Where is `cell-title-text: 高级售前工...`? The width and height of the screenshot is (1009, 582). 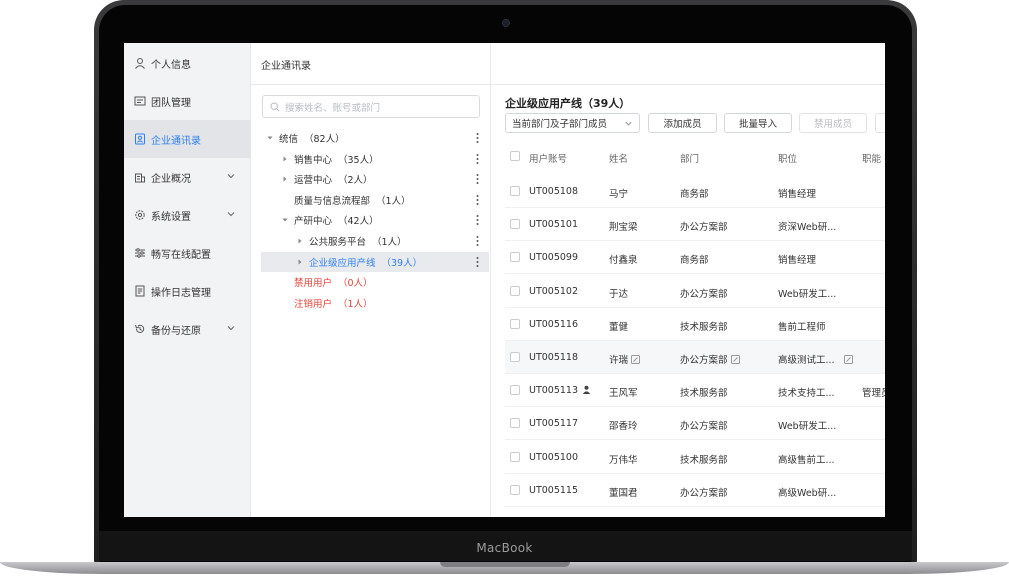
cell-title-text: 高级售前工... is located at coordinates (806, 460).